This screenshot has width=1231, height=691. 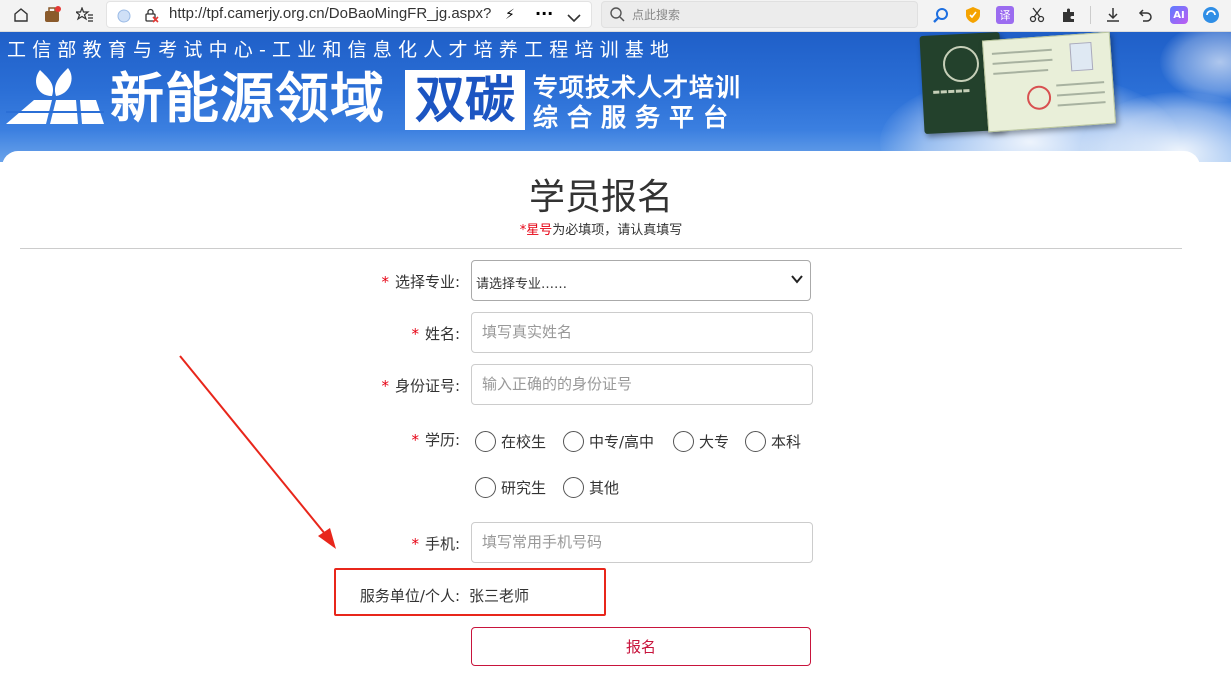 I want to click on banner-title: 新能源领域, so click(x=247, y=98).